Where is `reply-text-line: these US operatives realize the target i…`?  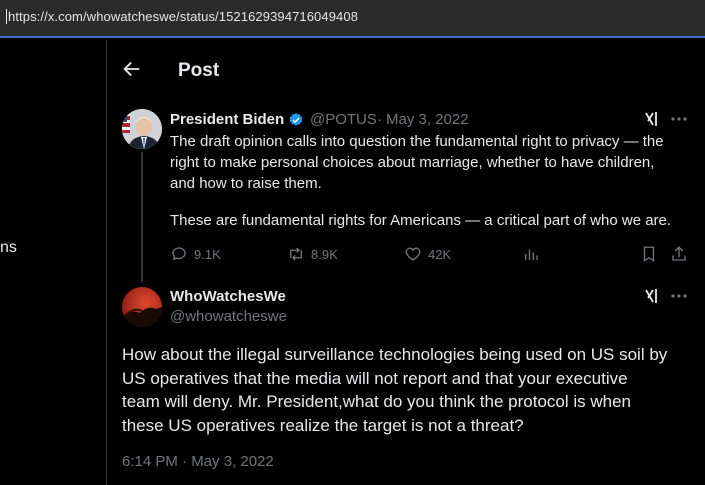
reply-text-line: these US operatives realize the target i… is located at coordinates (323, 425).